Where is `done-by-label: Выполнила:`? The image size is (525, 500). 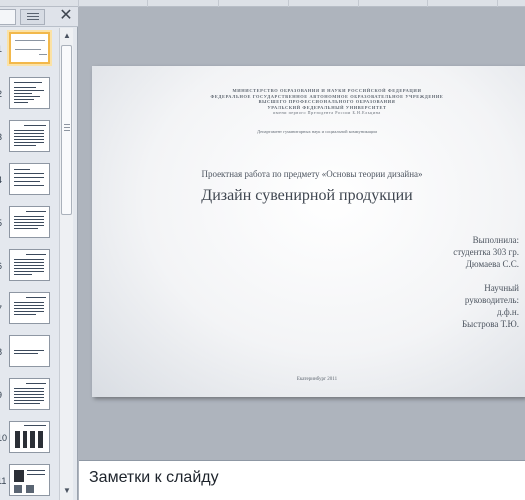
done-by-label: Выполнила: is located at coordinates (495, 240).